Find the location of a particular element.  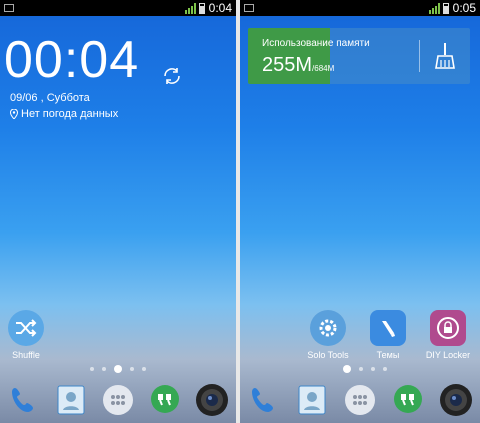

status-bar: 0:04 is located at coordinates (118, 8).